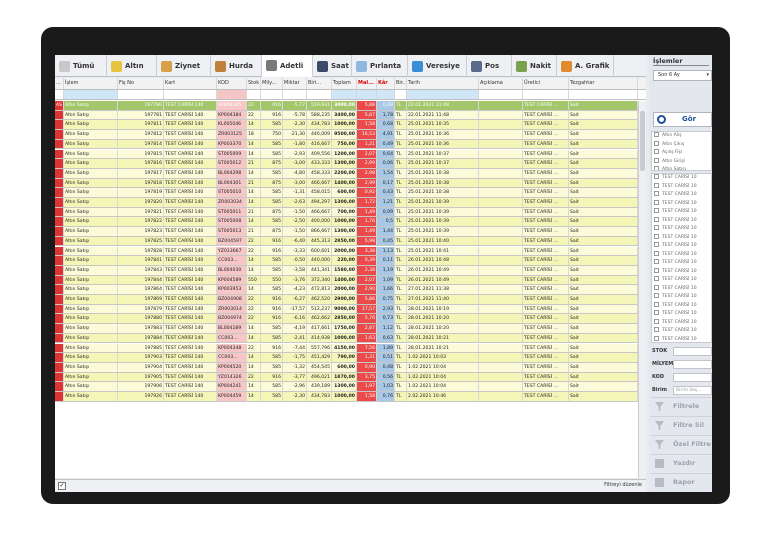 This screenshot has width=761, height=551. I want to click on column-header: Stok, so click(254, 83).